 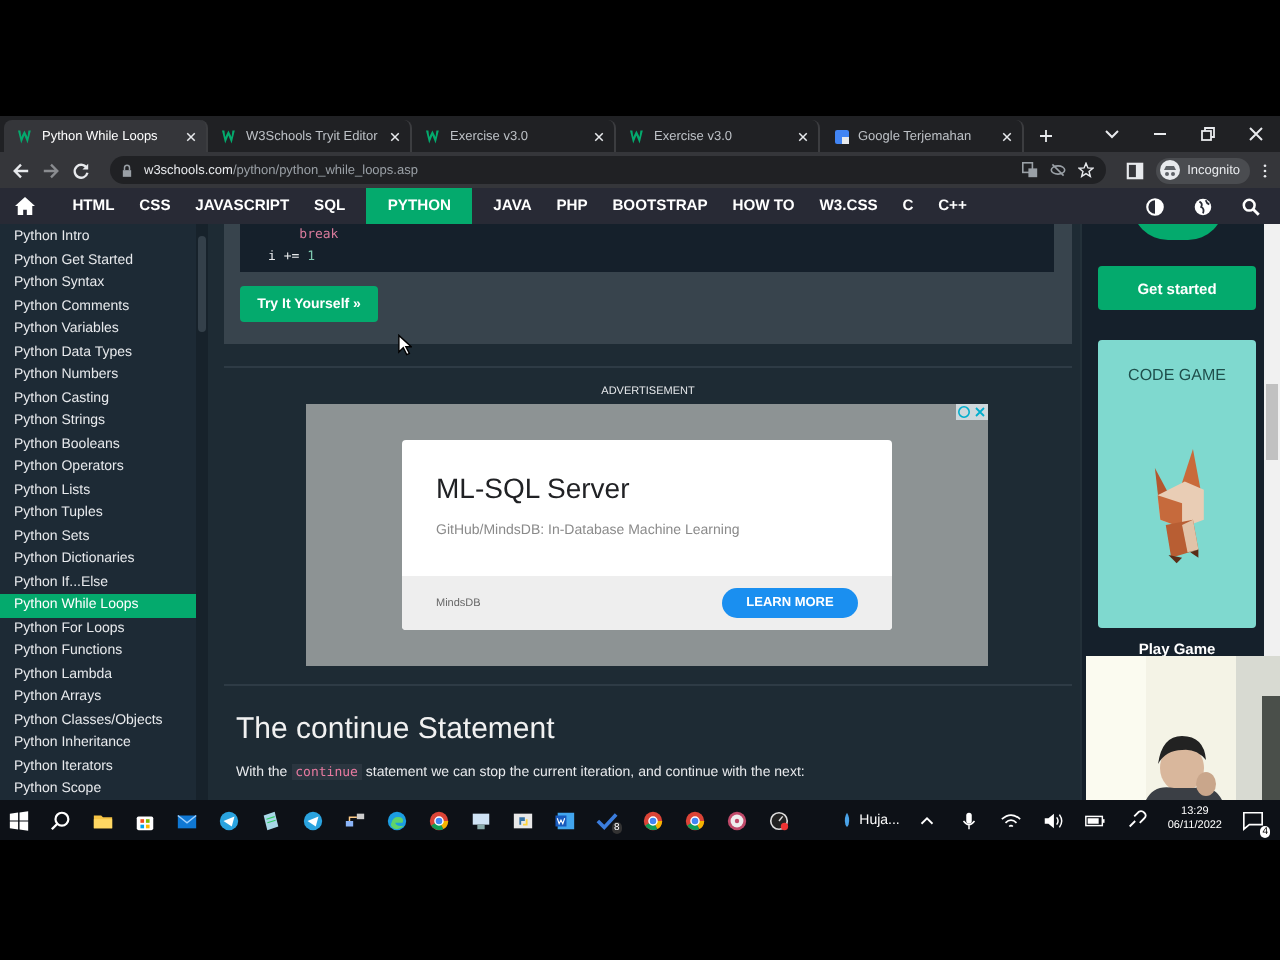 I want to click on restore-icon, so click(x=1208, y=134).